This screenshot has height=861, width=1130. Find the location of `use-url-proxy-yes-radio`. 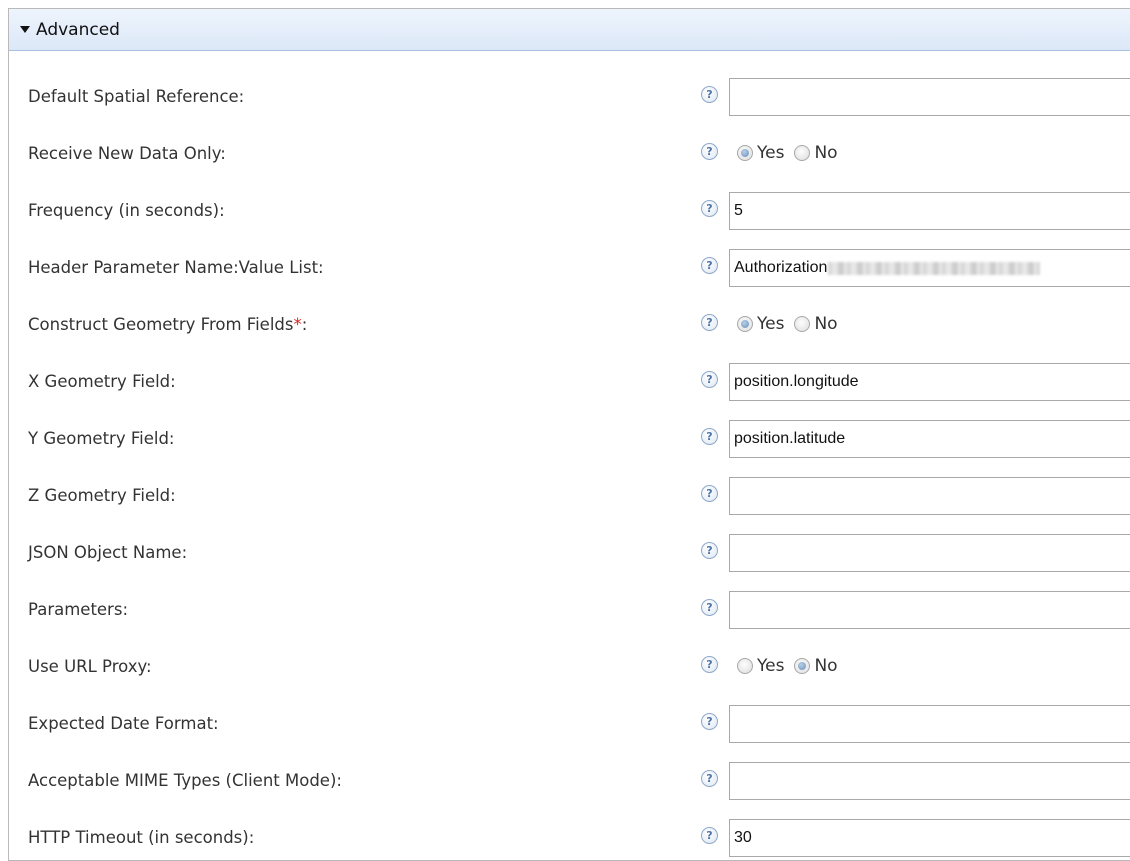

use-url-proxy-yes-radio is located at coordinates (745, 666).